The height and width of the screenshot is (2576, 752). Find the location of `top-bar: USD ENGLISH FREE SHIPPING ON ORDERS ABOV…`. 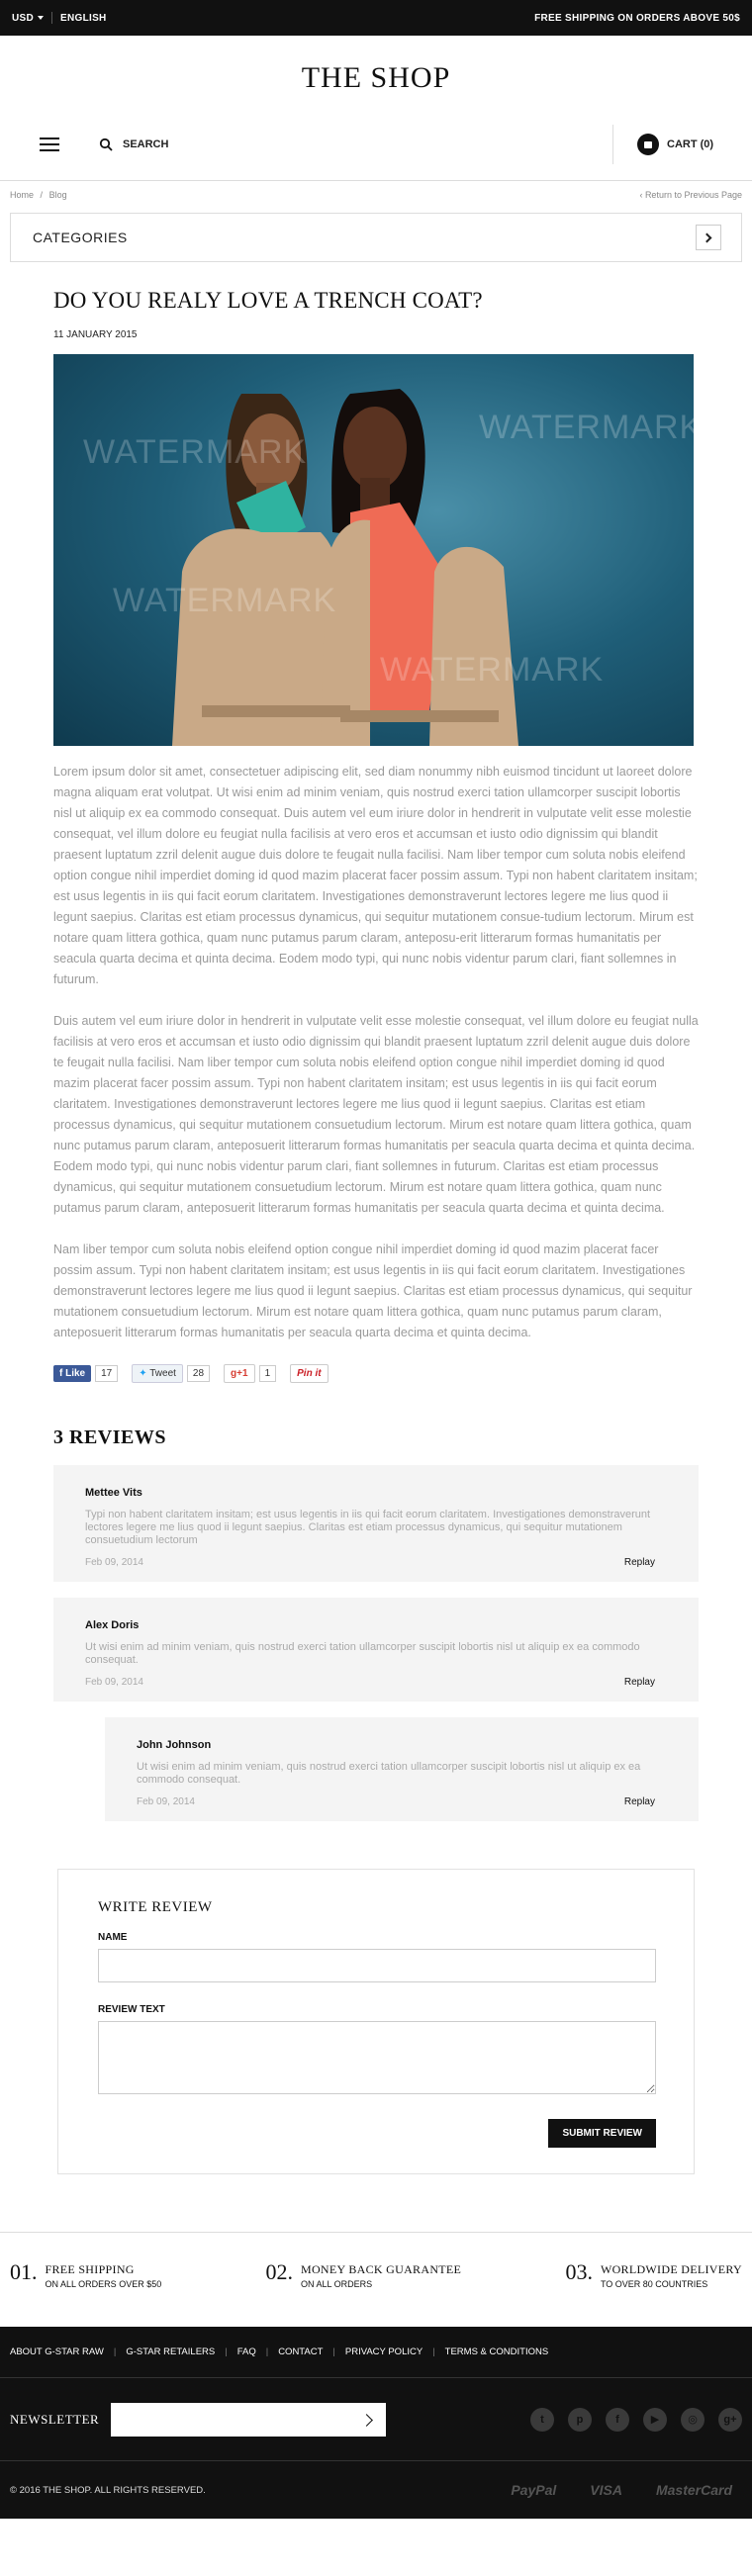

top-bar: USD ENGLISH FREE SHIPPING ON ORDERS ABOV… is located at coordinates (376, 18).